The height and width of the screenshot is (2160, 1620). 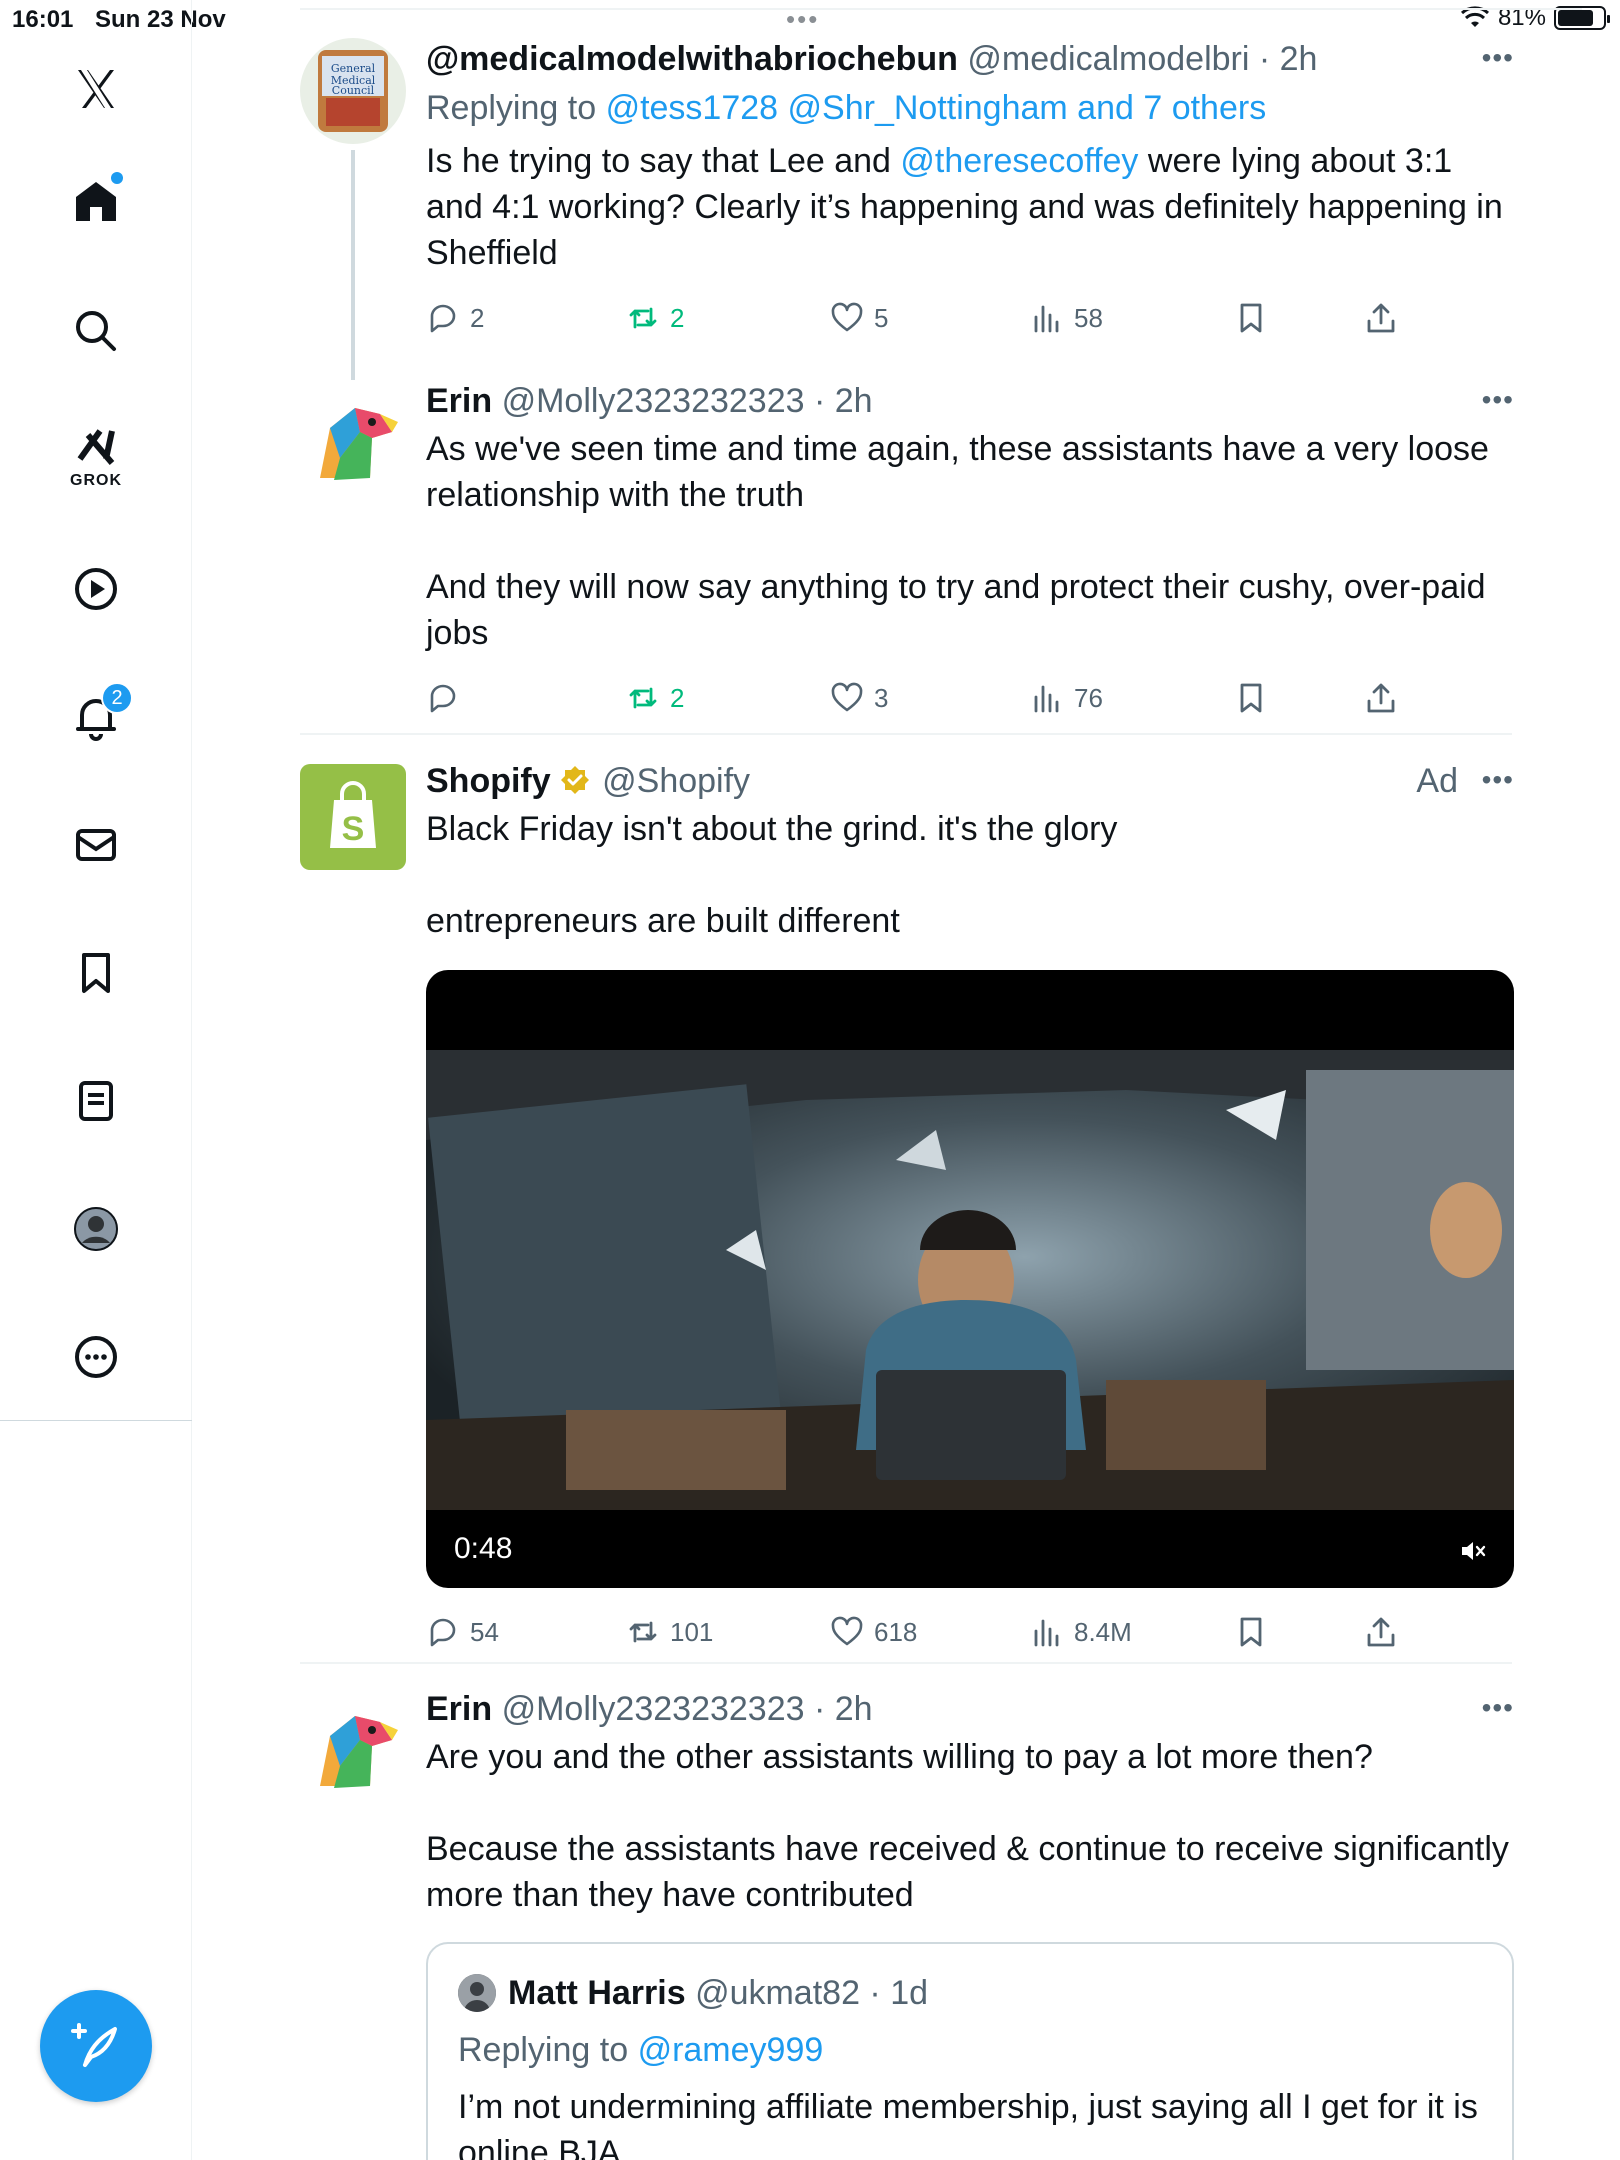 I want to click on like-button: 618, so click(x=873, y=1632).